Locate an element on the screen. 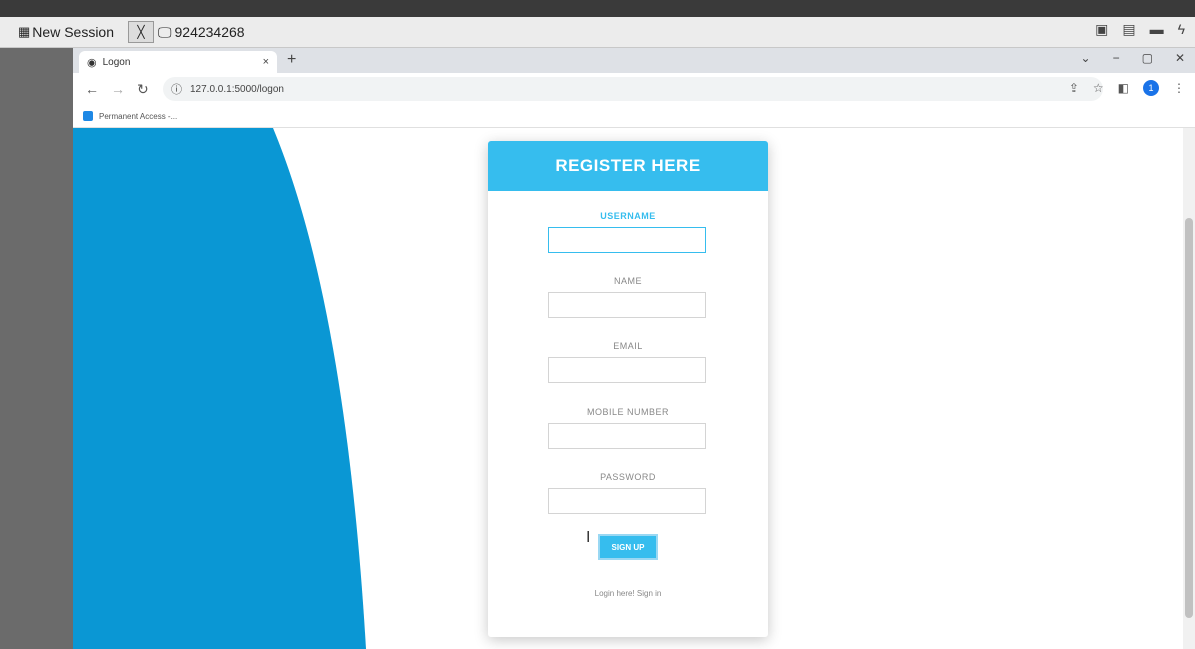 This screenshot has height=649, width=1195. new-session-button: ▦ New Session is located at coordinates (66, 32).